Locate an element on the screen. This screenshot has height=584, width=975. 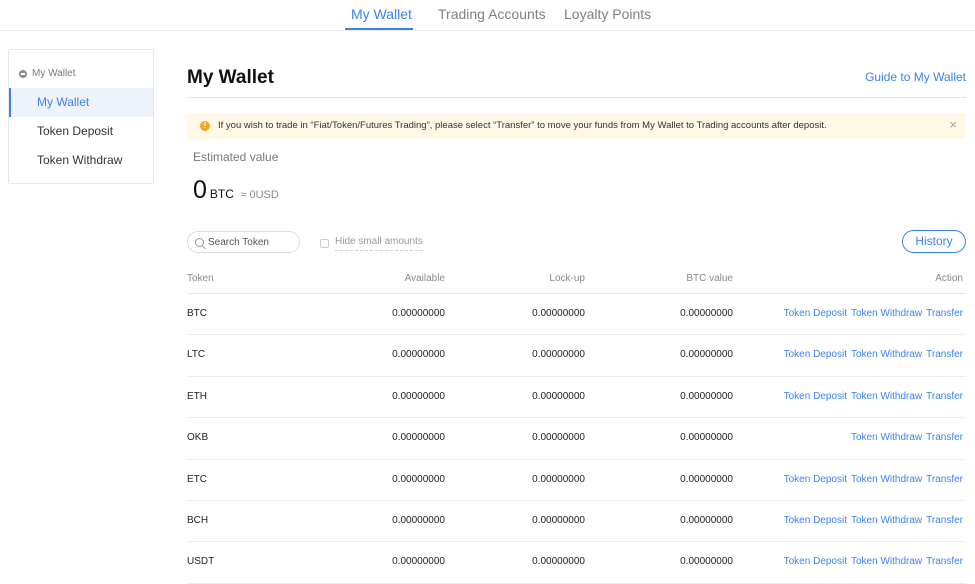
sidebar-group-label: My Wallet is located at coordinates (54, 73).